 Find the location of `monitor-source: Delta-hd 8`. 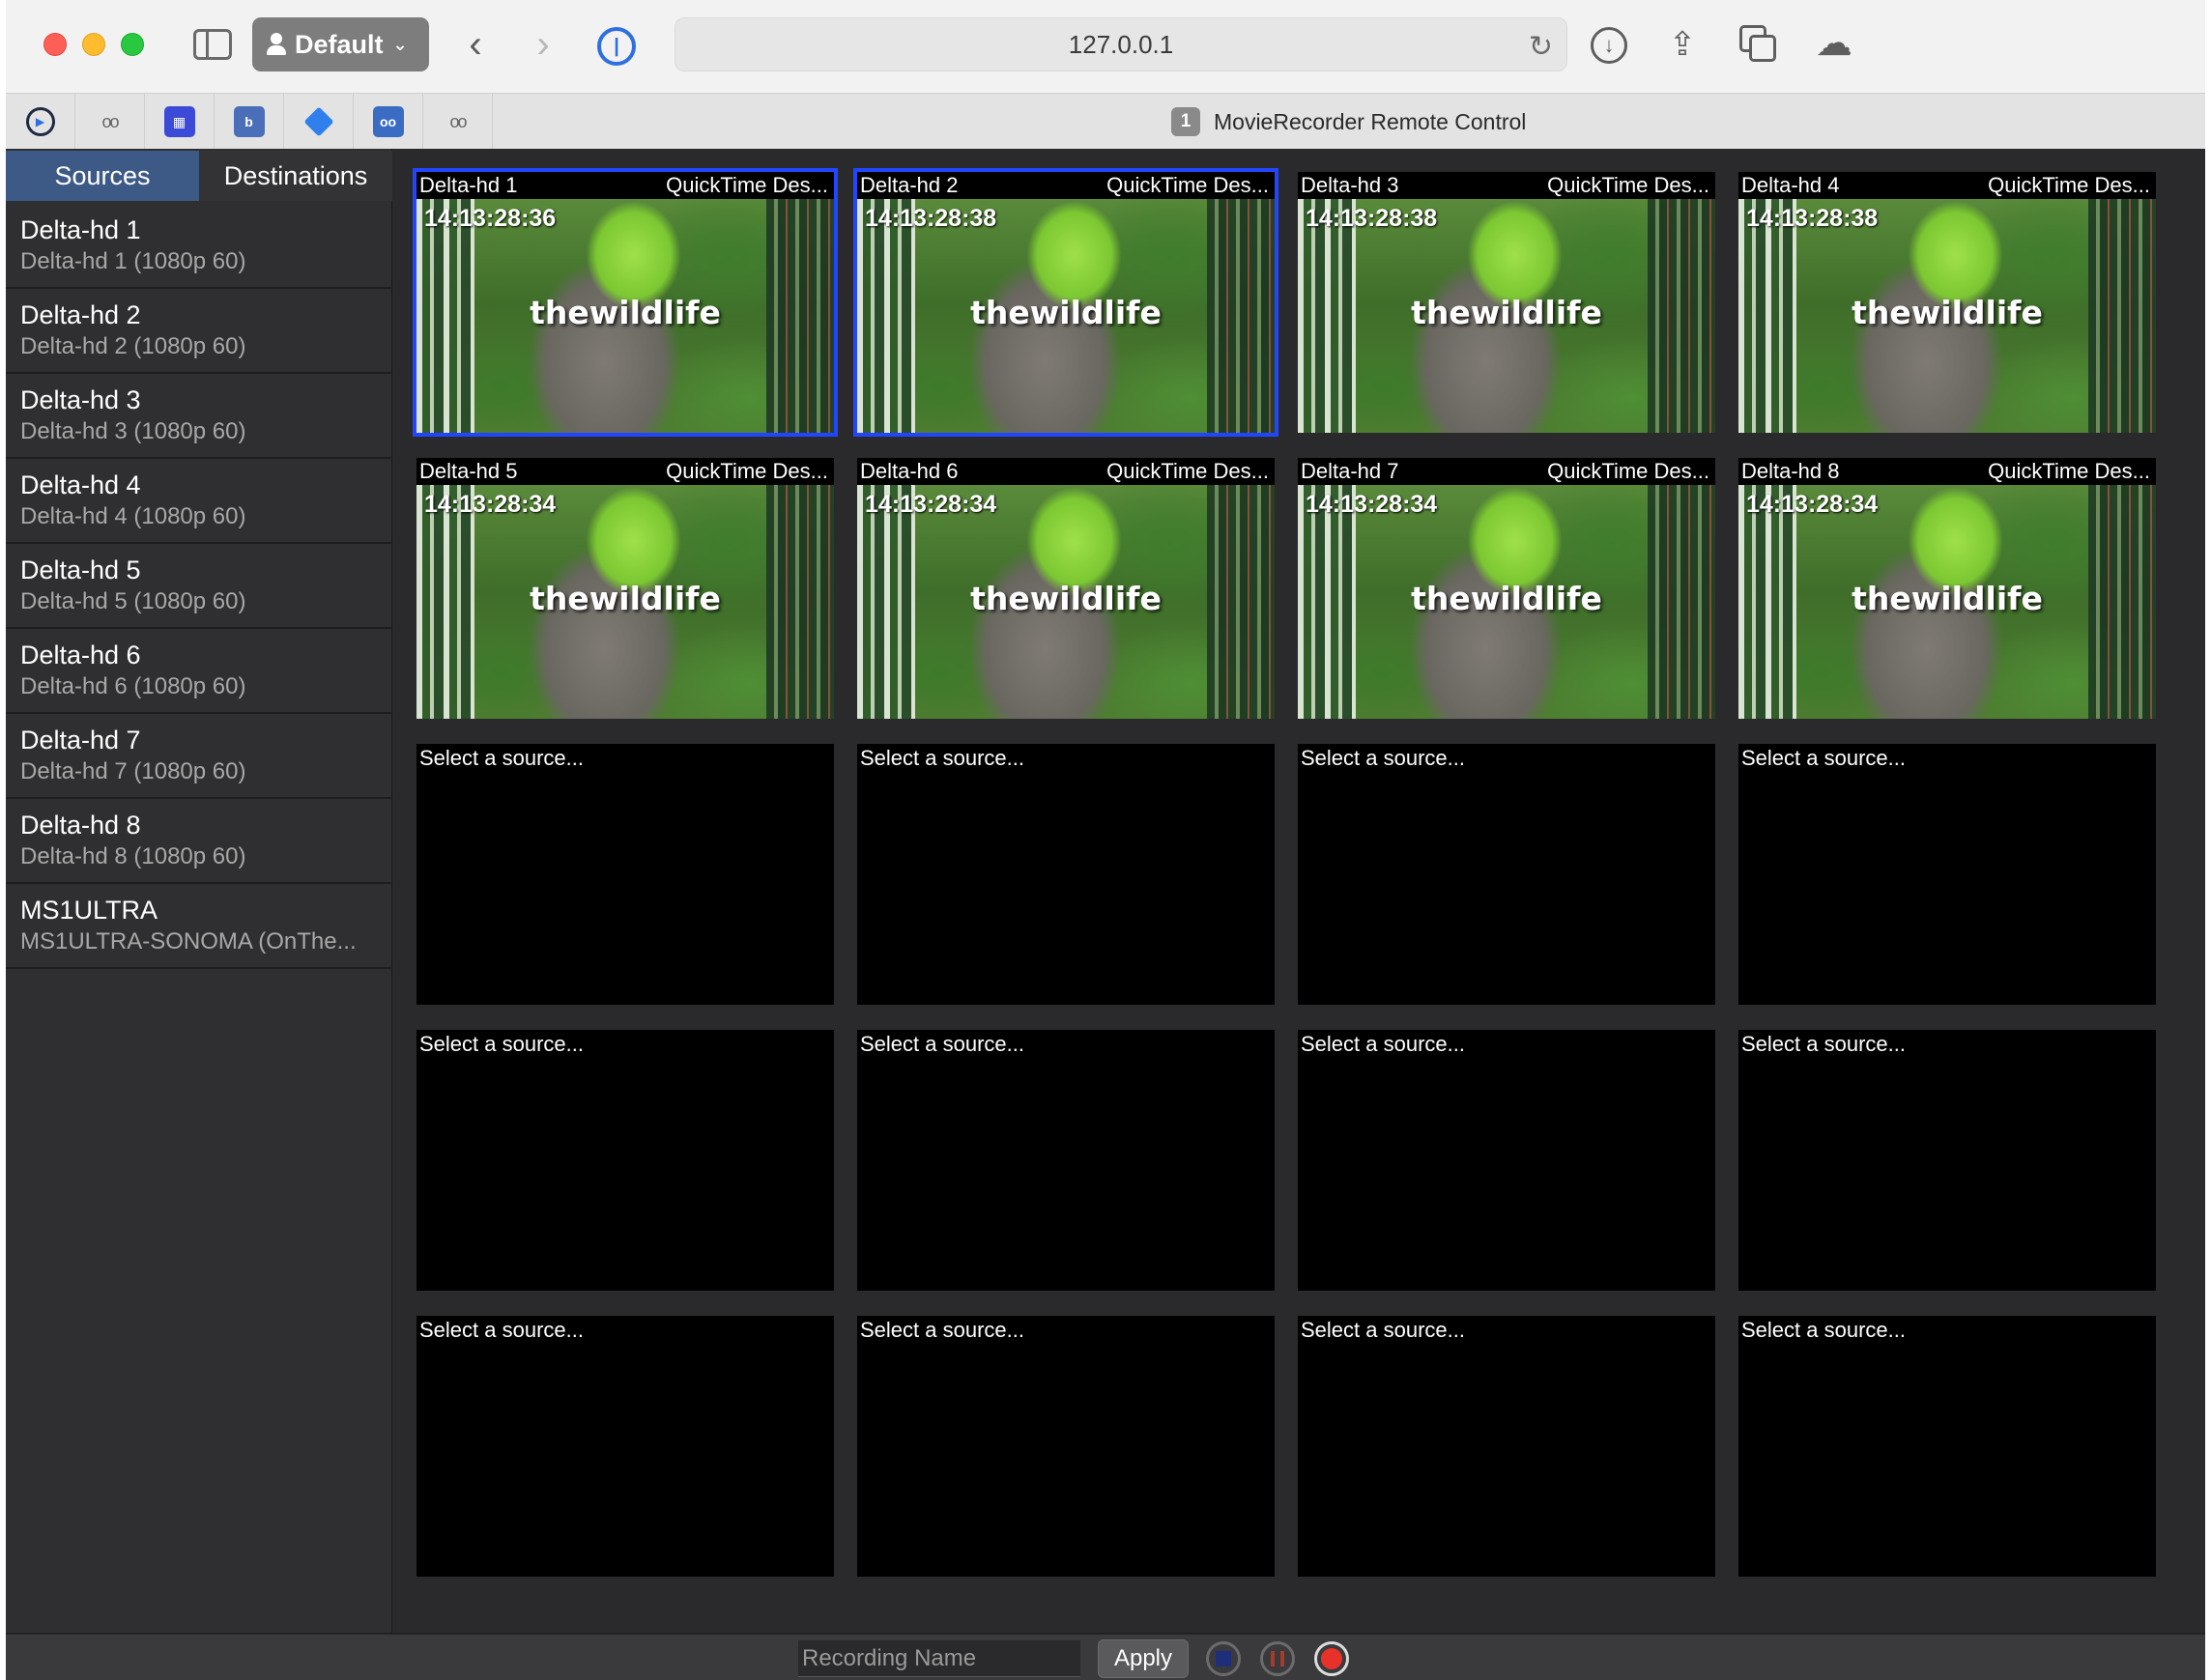

monitor-source: Delta-hd 8 is located at coordinates (1790, 471).